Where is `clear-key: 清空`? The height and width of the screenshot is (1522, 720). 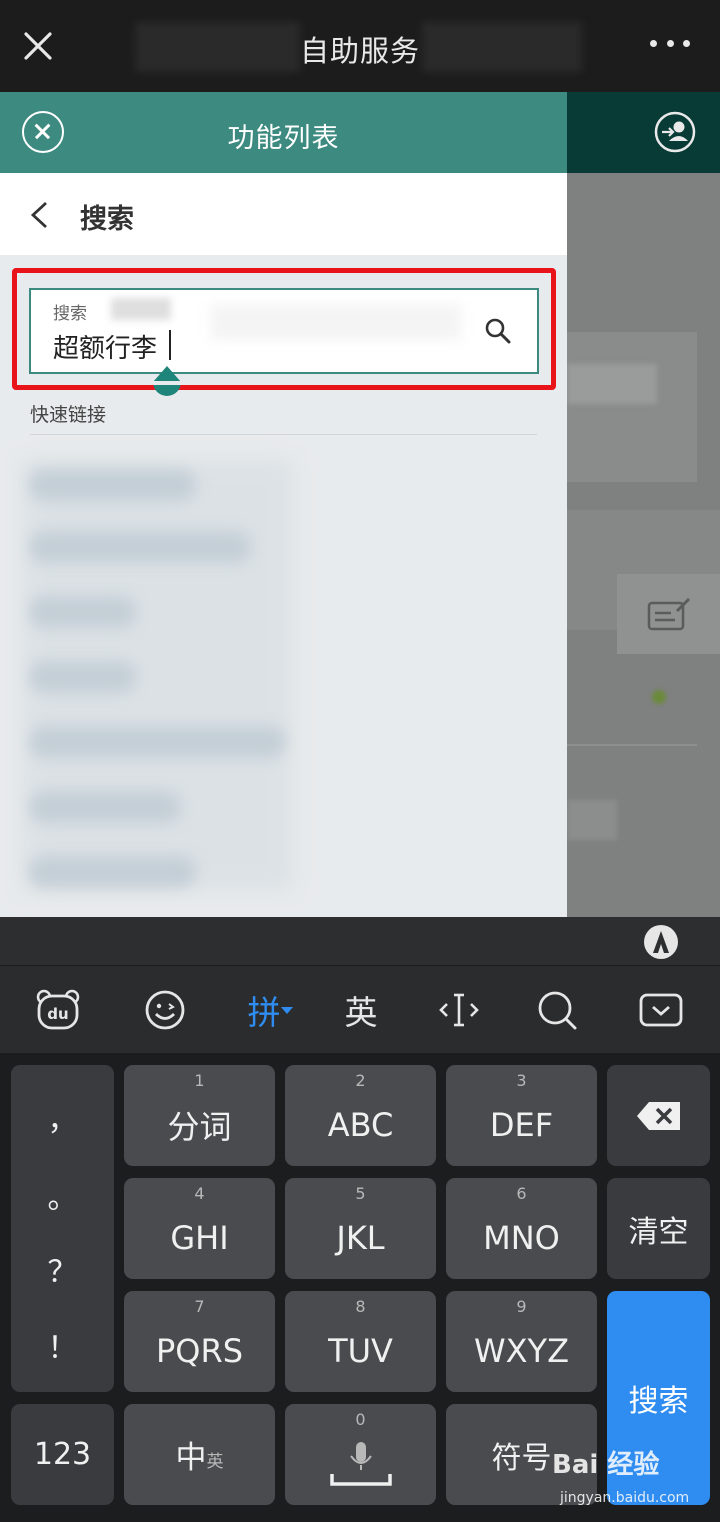
clear-key: 清空 is located at coordinates (658, 1228).